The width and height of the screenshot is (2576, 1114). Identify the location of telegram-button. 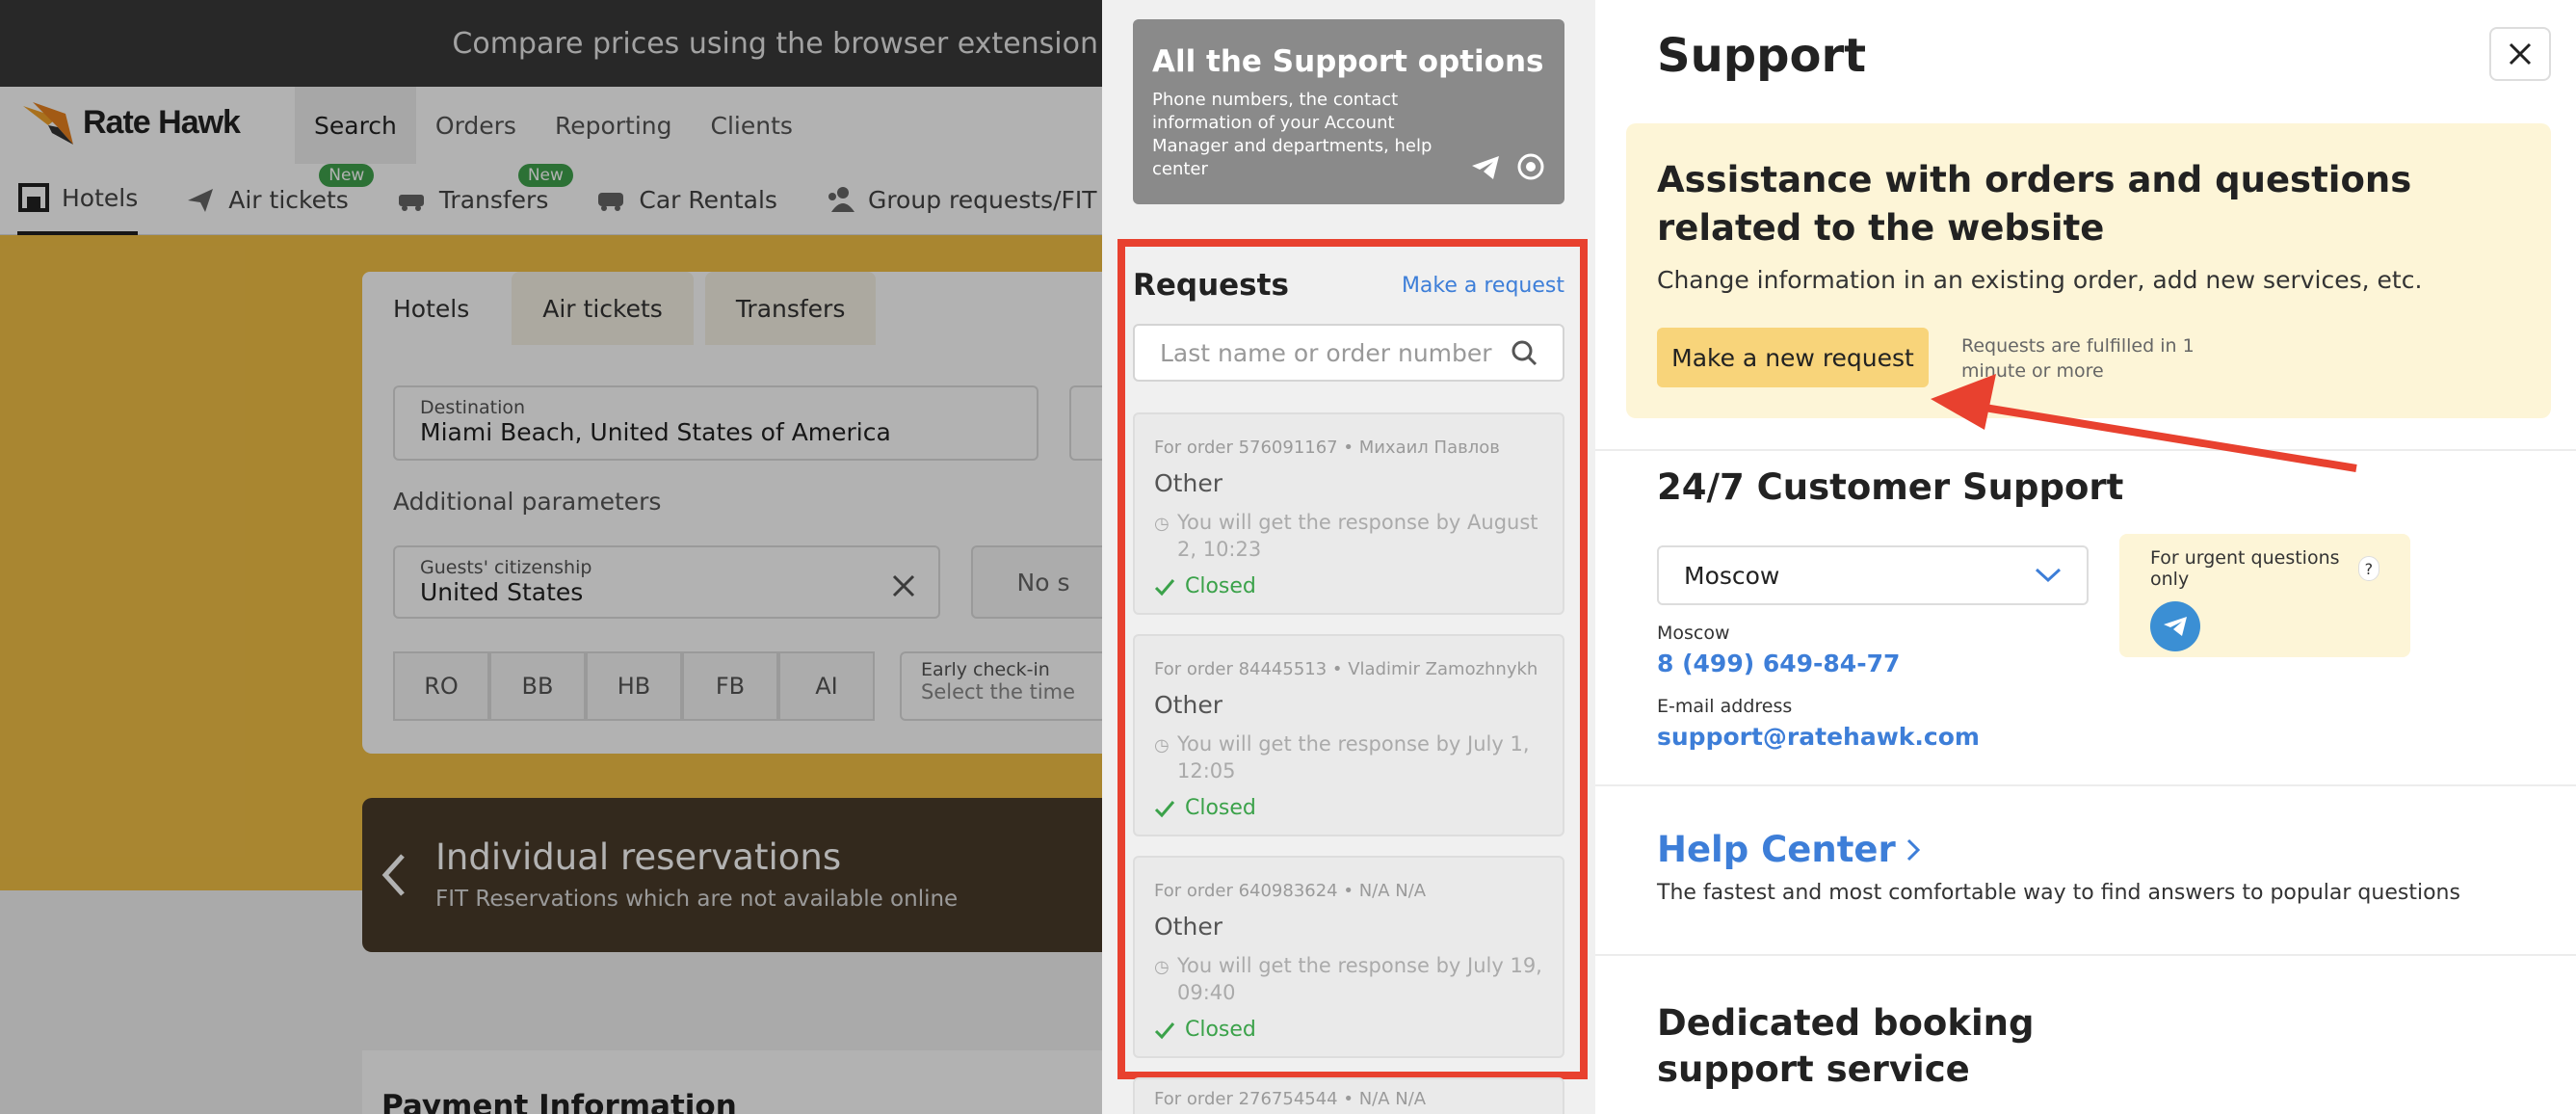
(2175, 626).